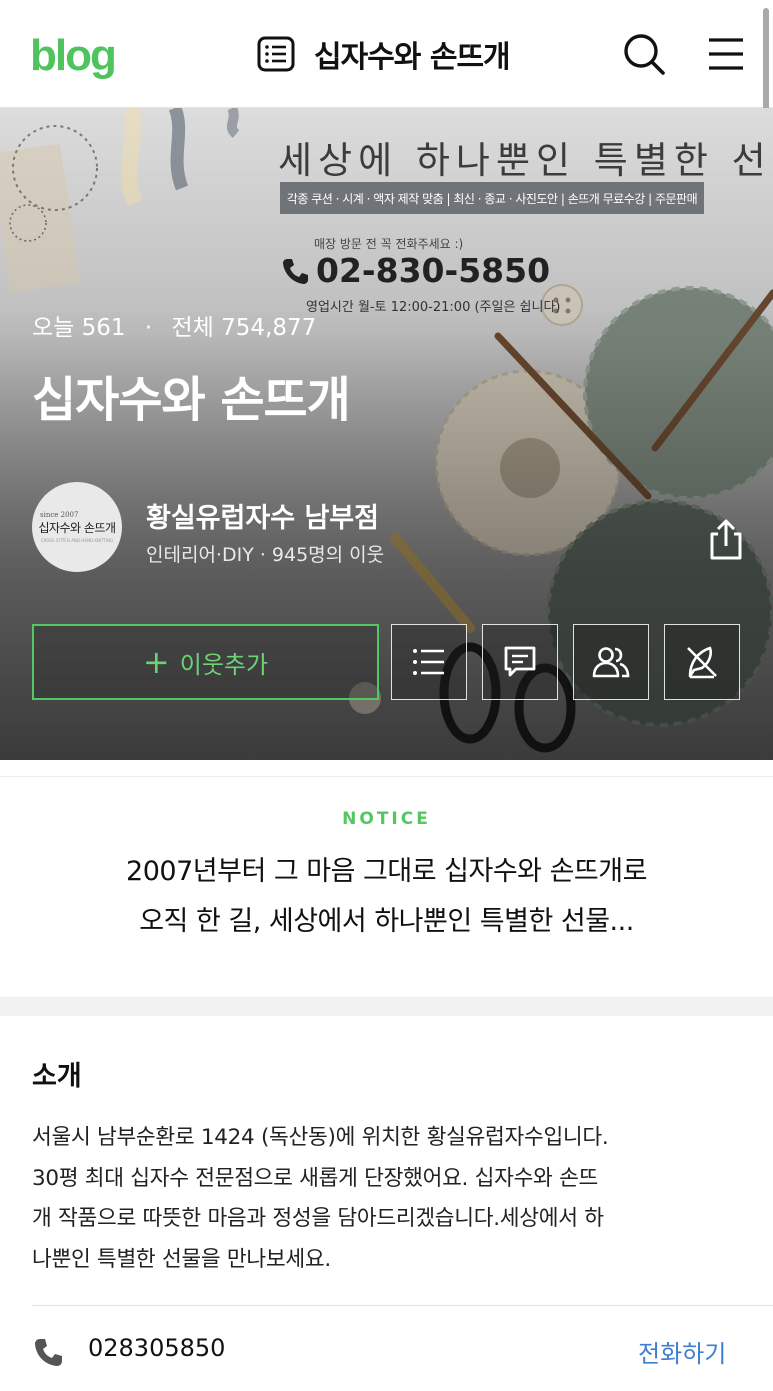 The height and width of the screenshot is (1391, 773). I want to click on intro-line-2: 30평 최대 십자수 전문점으로 새롭게 단장했어요. 십자수와 손뜨, so click(315, 1178).